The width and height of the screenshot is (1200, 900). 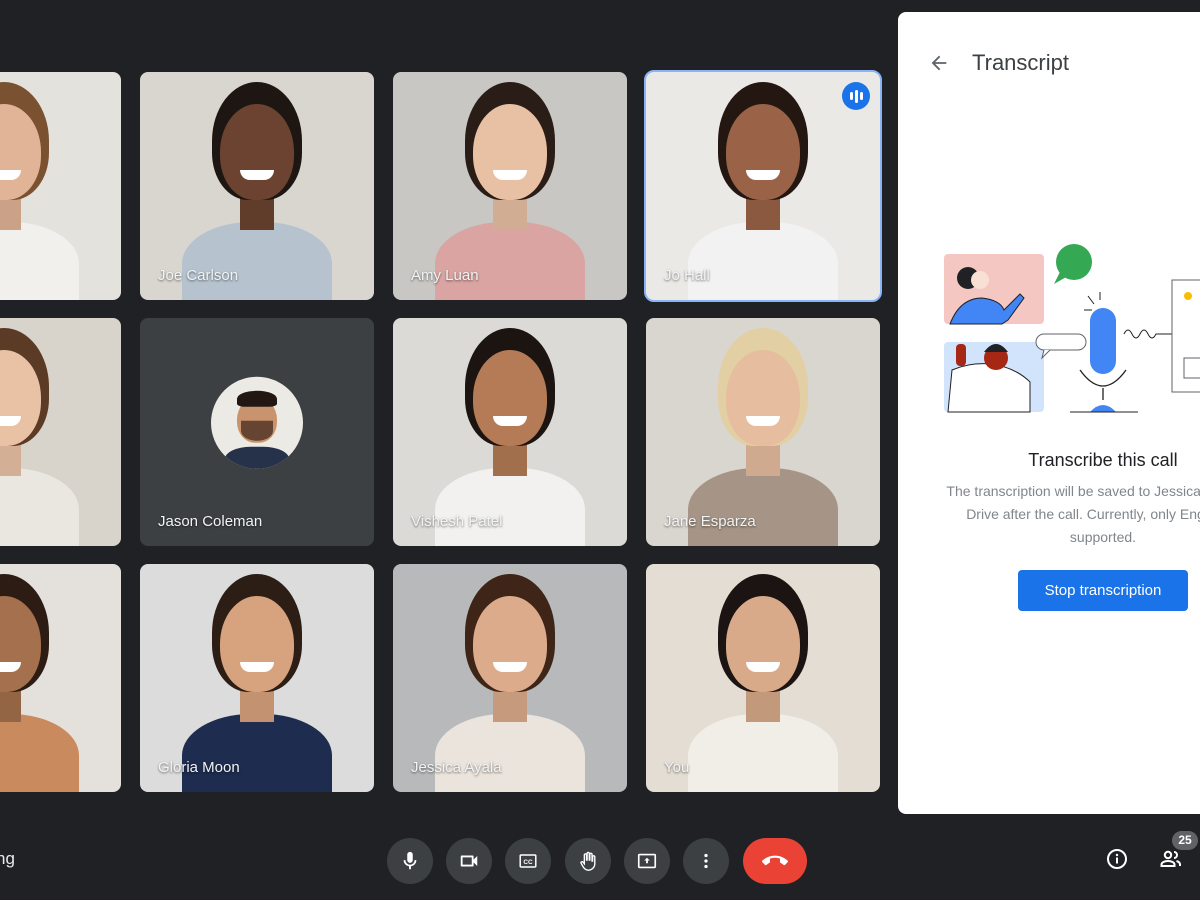 I want to click on closed-caption-icon: CC, so click(x=528, y=861).